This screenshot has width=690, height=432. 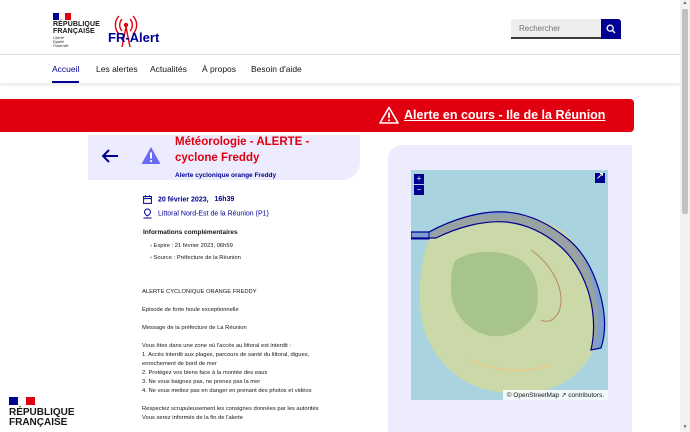 What do you see at coordinates (213, 214) in the screenshot?
I see `alert-place: Littoral Nord-Est de la Réunion (P1)` at bounding box center [213, 214].